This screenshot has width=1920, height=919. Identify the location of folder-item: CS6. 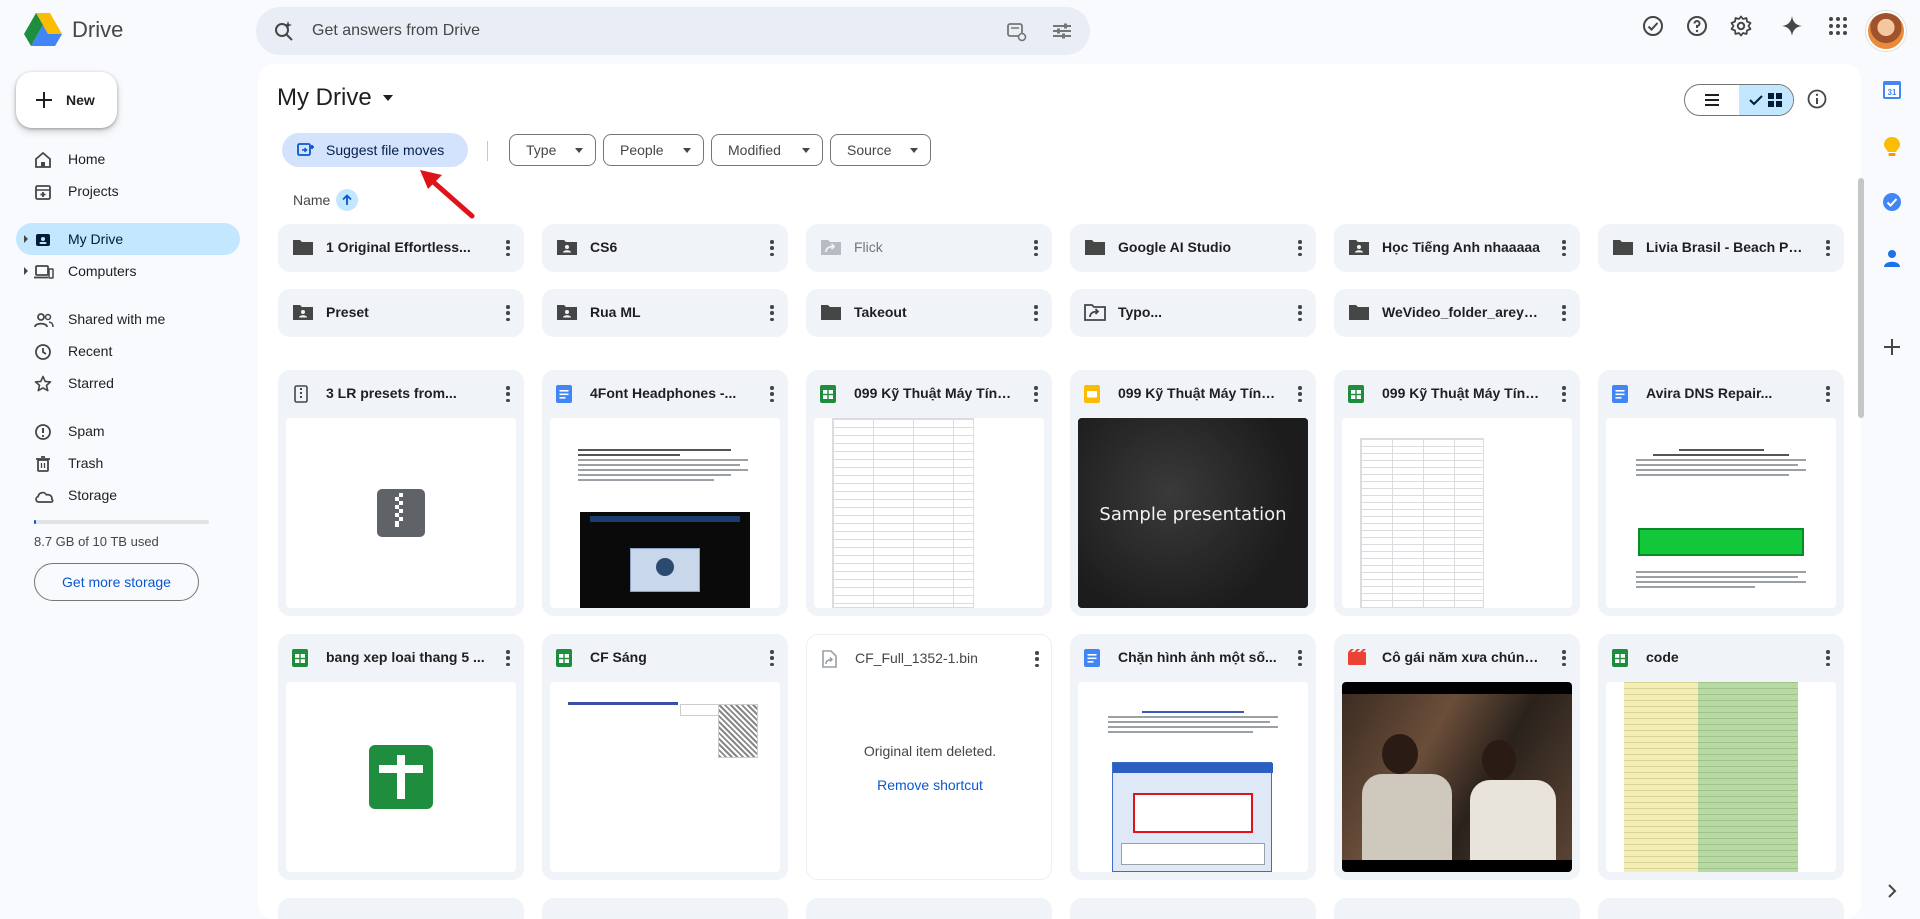
(665, 248).